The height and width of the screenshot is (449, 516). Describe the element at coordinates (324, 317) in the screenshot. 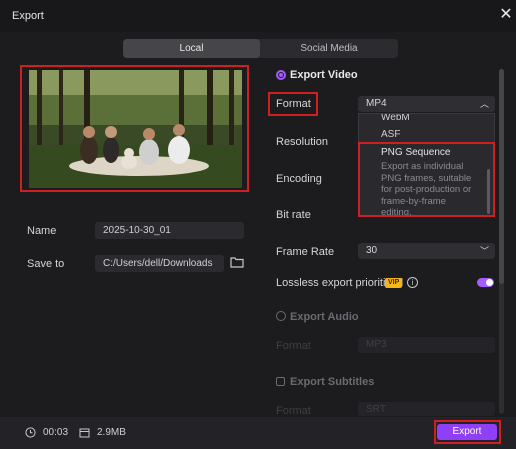

I see `export-audio-label: Export Audio` at that location.